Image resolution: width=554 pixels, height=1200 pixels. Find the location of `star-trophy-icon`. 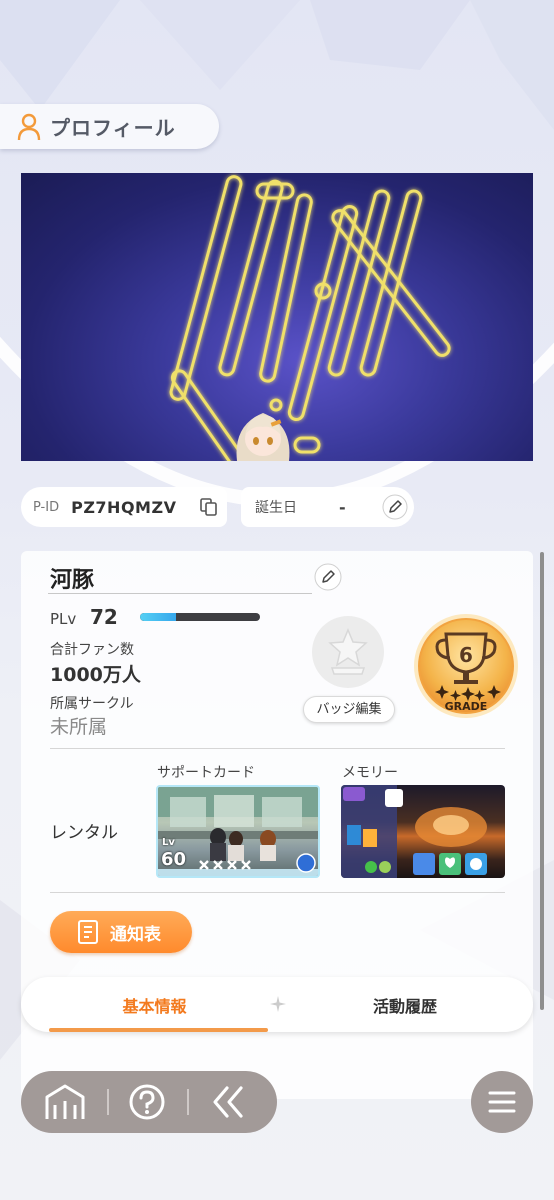

star-trophy-icon is located at coordinates (348, 651).